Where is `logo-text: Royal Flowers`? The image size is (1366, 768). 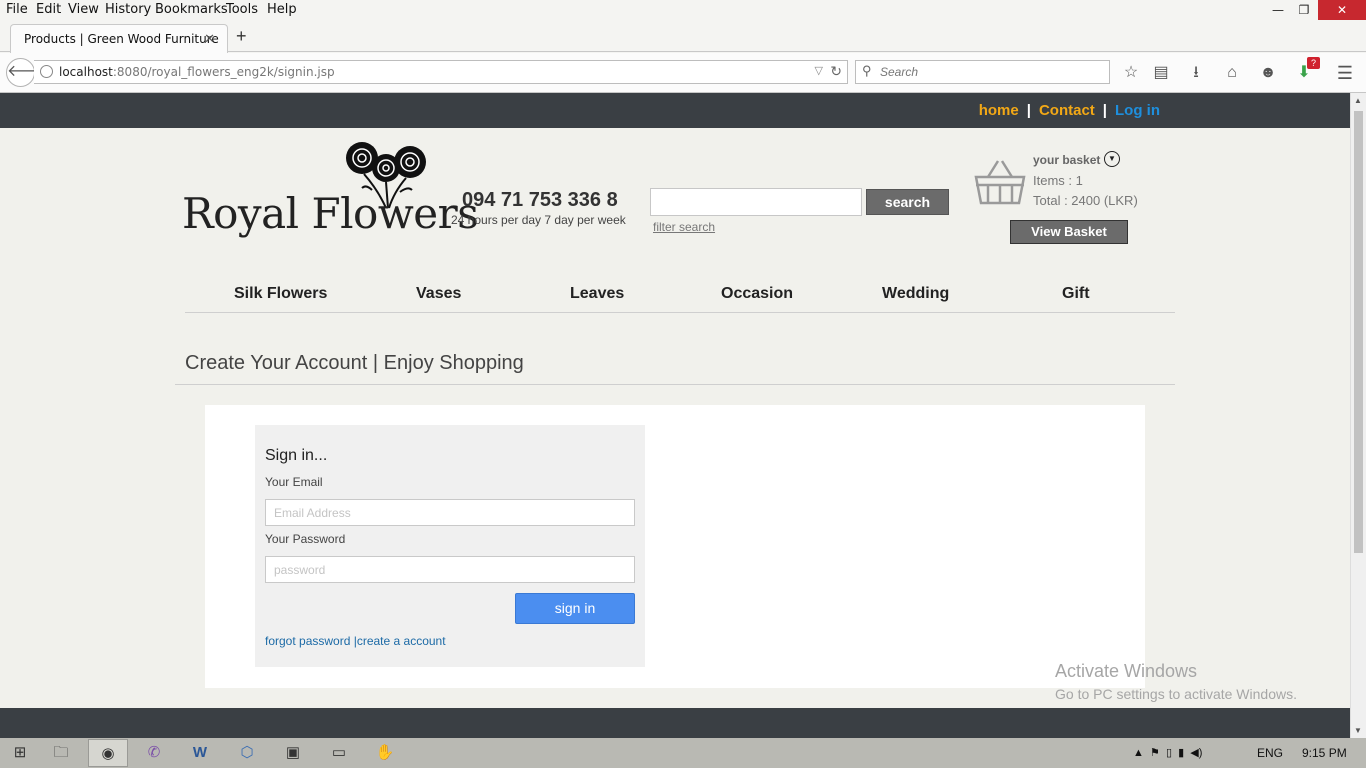 logo-text: Royal Flowers is located at coordinates (330, 213).